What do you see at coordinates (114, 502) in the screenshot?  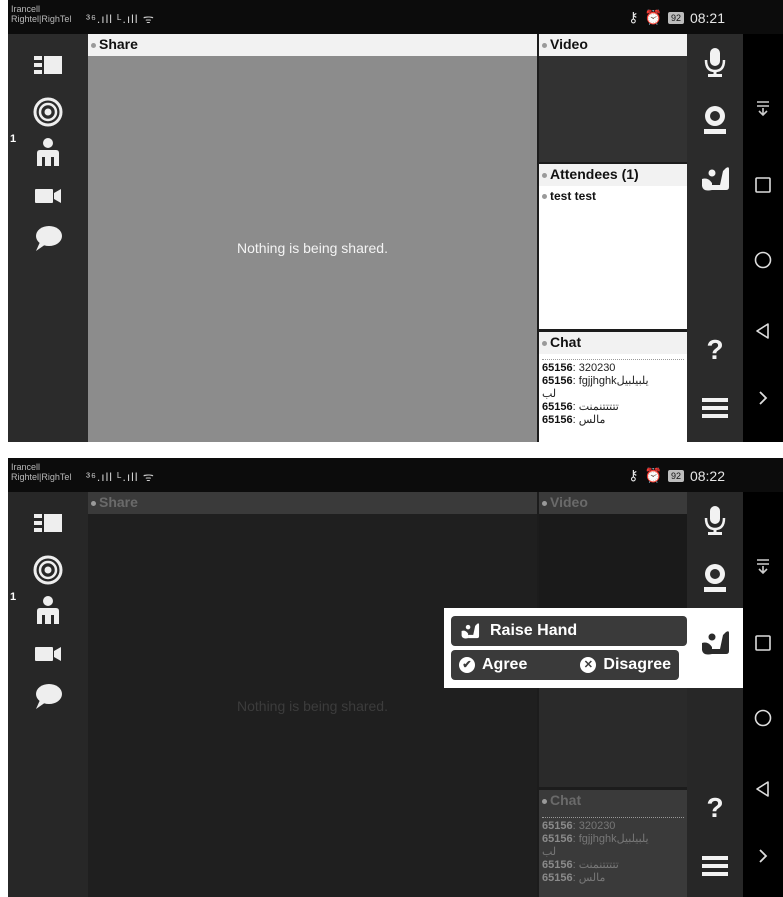 I see `share-title: Share` at bounding box center [114, 502].